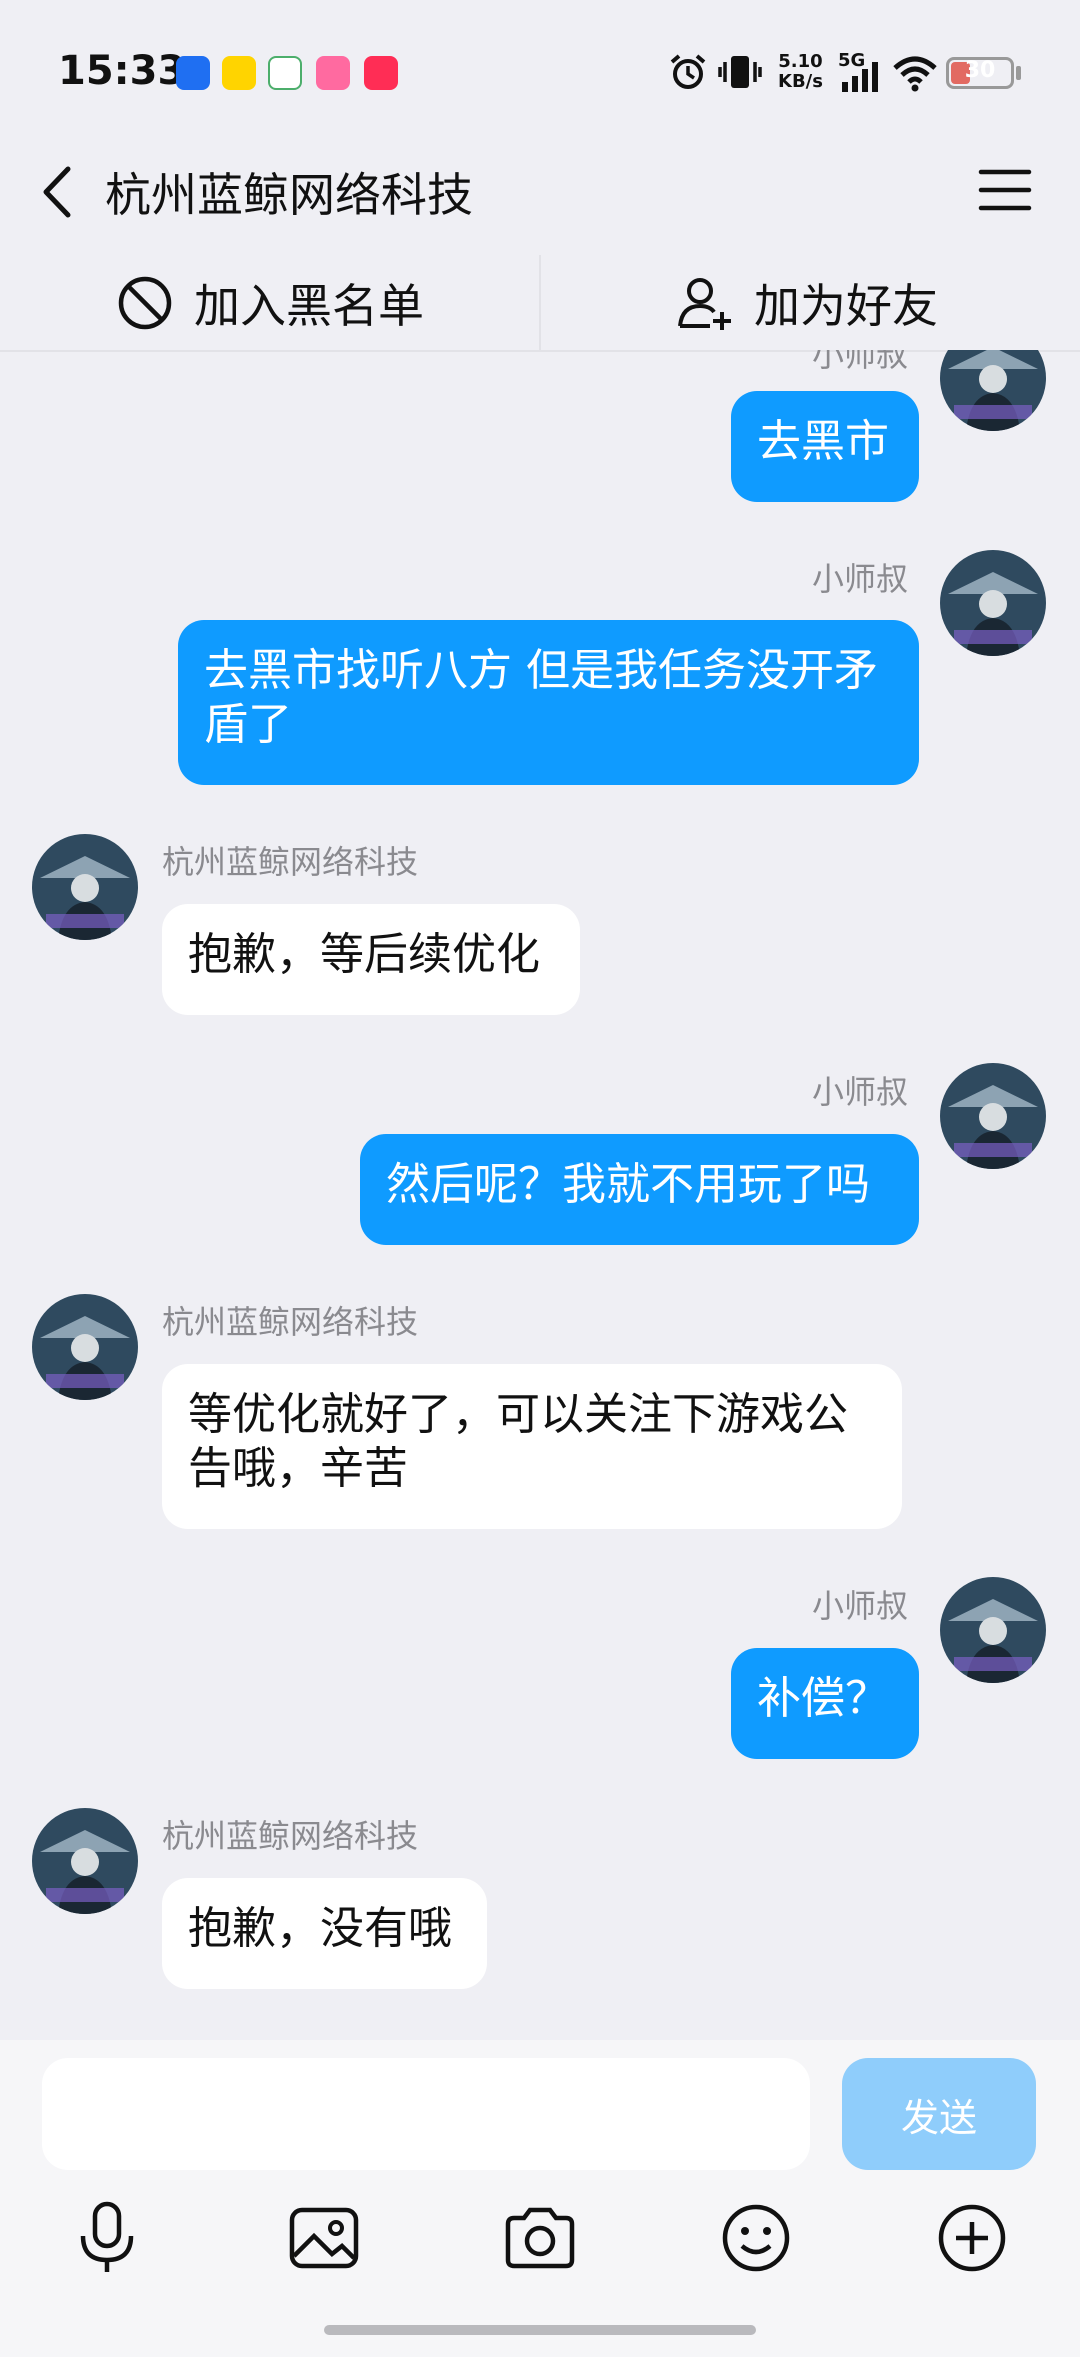 This screenshot has height=2357, width=1080. I want to click on emoji-icon, so click(756, 2238).